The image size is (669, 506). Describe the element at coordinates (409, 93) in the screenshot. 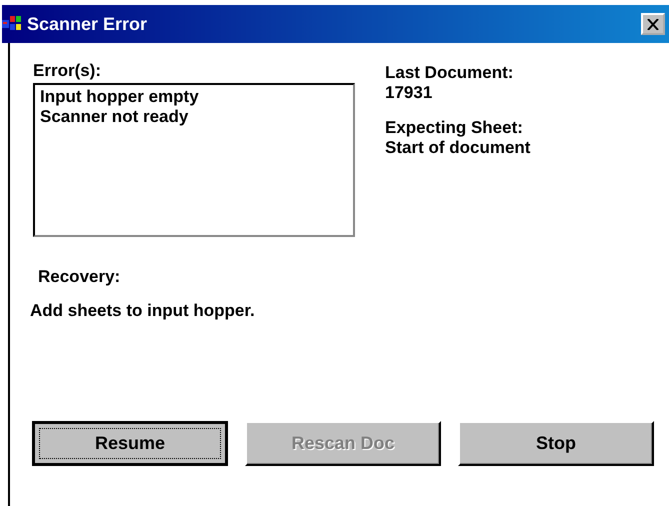

I see `field-value: 17931` at that location.